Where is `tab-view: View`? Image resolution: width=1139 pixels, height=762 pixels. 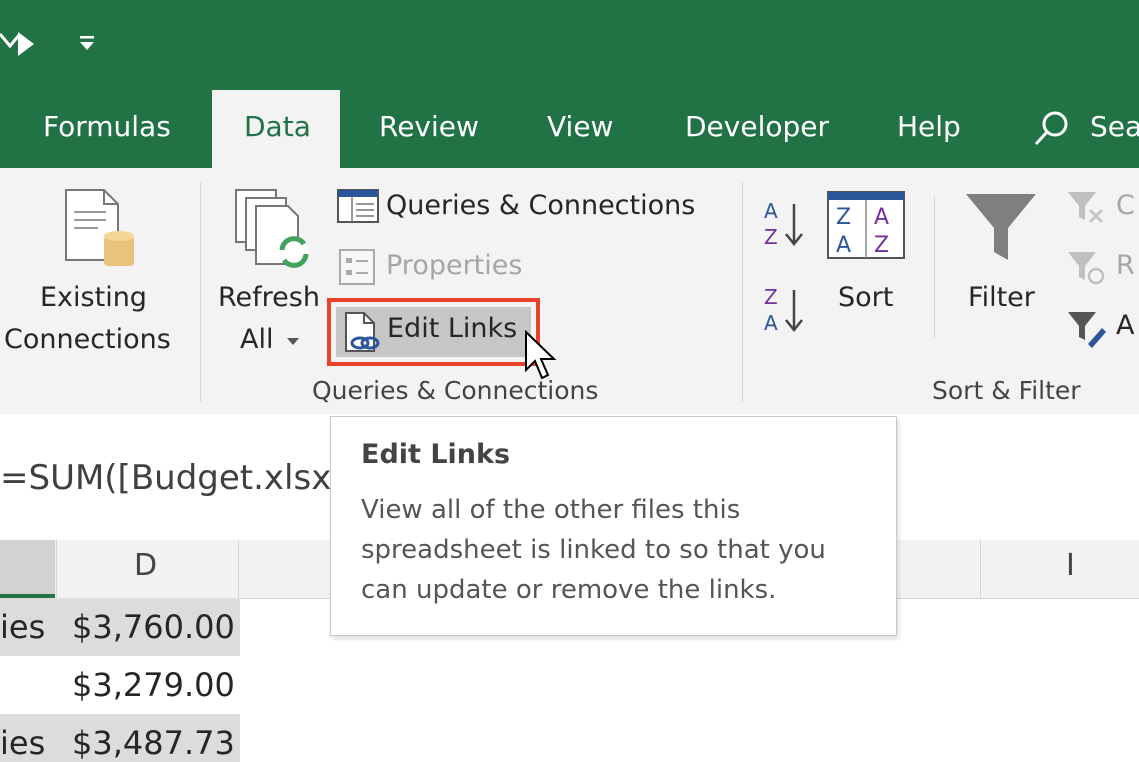 tab-view: View is located at coordinates (580, 126).